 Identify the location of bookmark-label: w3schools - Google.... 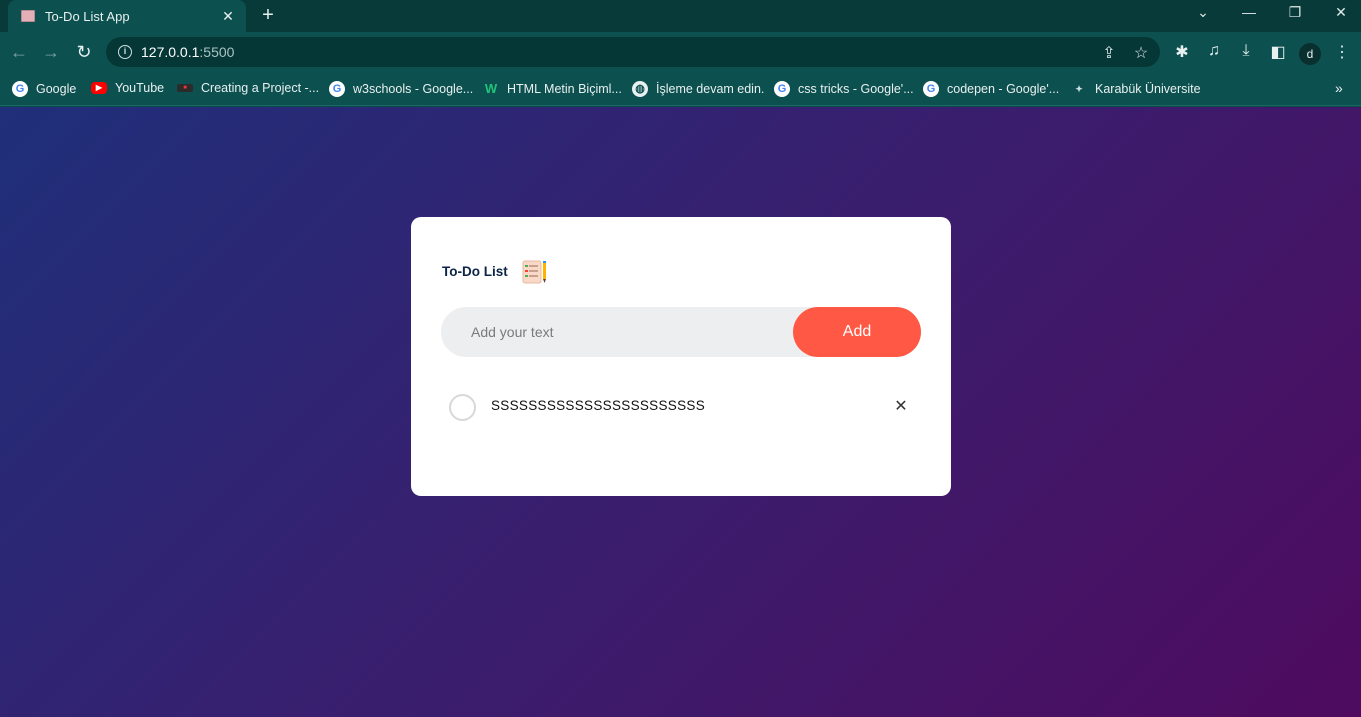
(413, 89).